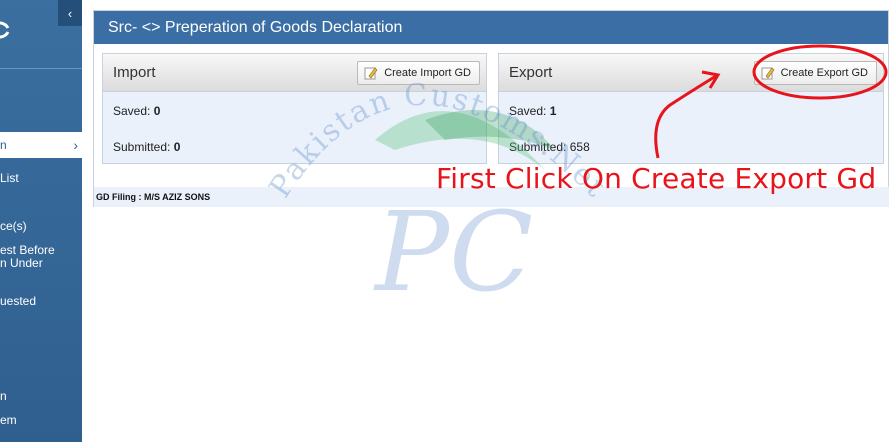 This screenshot has width=889, height=442. Describe the element at coordinates (18, 301) in the screenshot. I see `sidebar-item-label: uested` at that location.